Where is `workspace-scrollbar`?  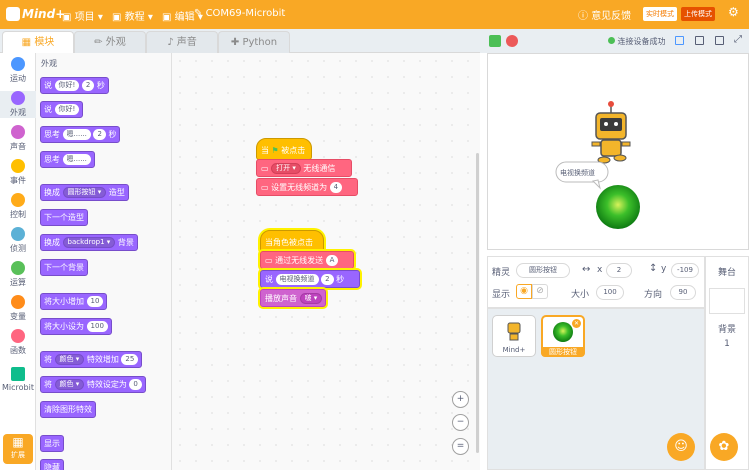 workspace-scrollbar is located at coordinates (477, 303).